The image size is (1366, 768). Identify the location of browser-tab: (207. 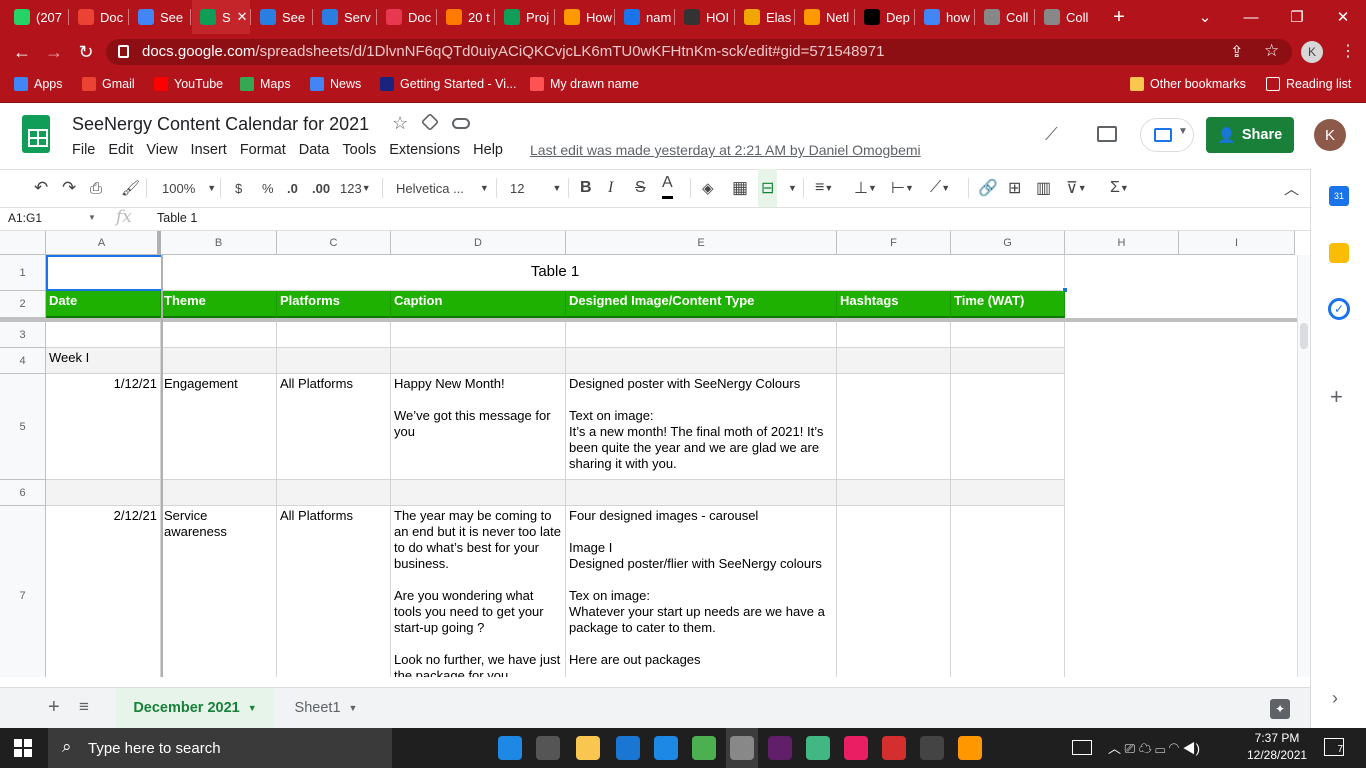
(35, 17).